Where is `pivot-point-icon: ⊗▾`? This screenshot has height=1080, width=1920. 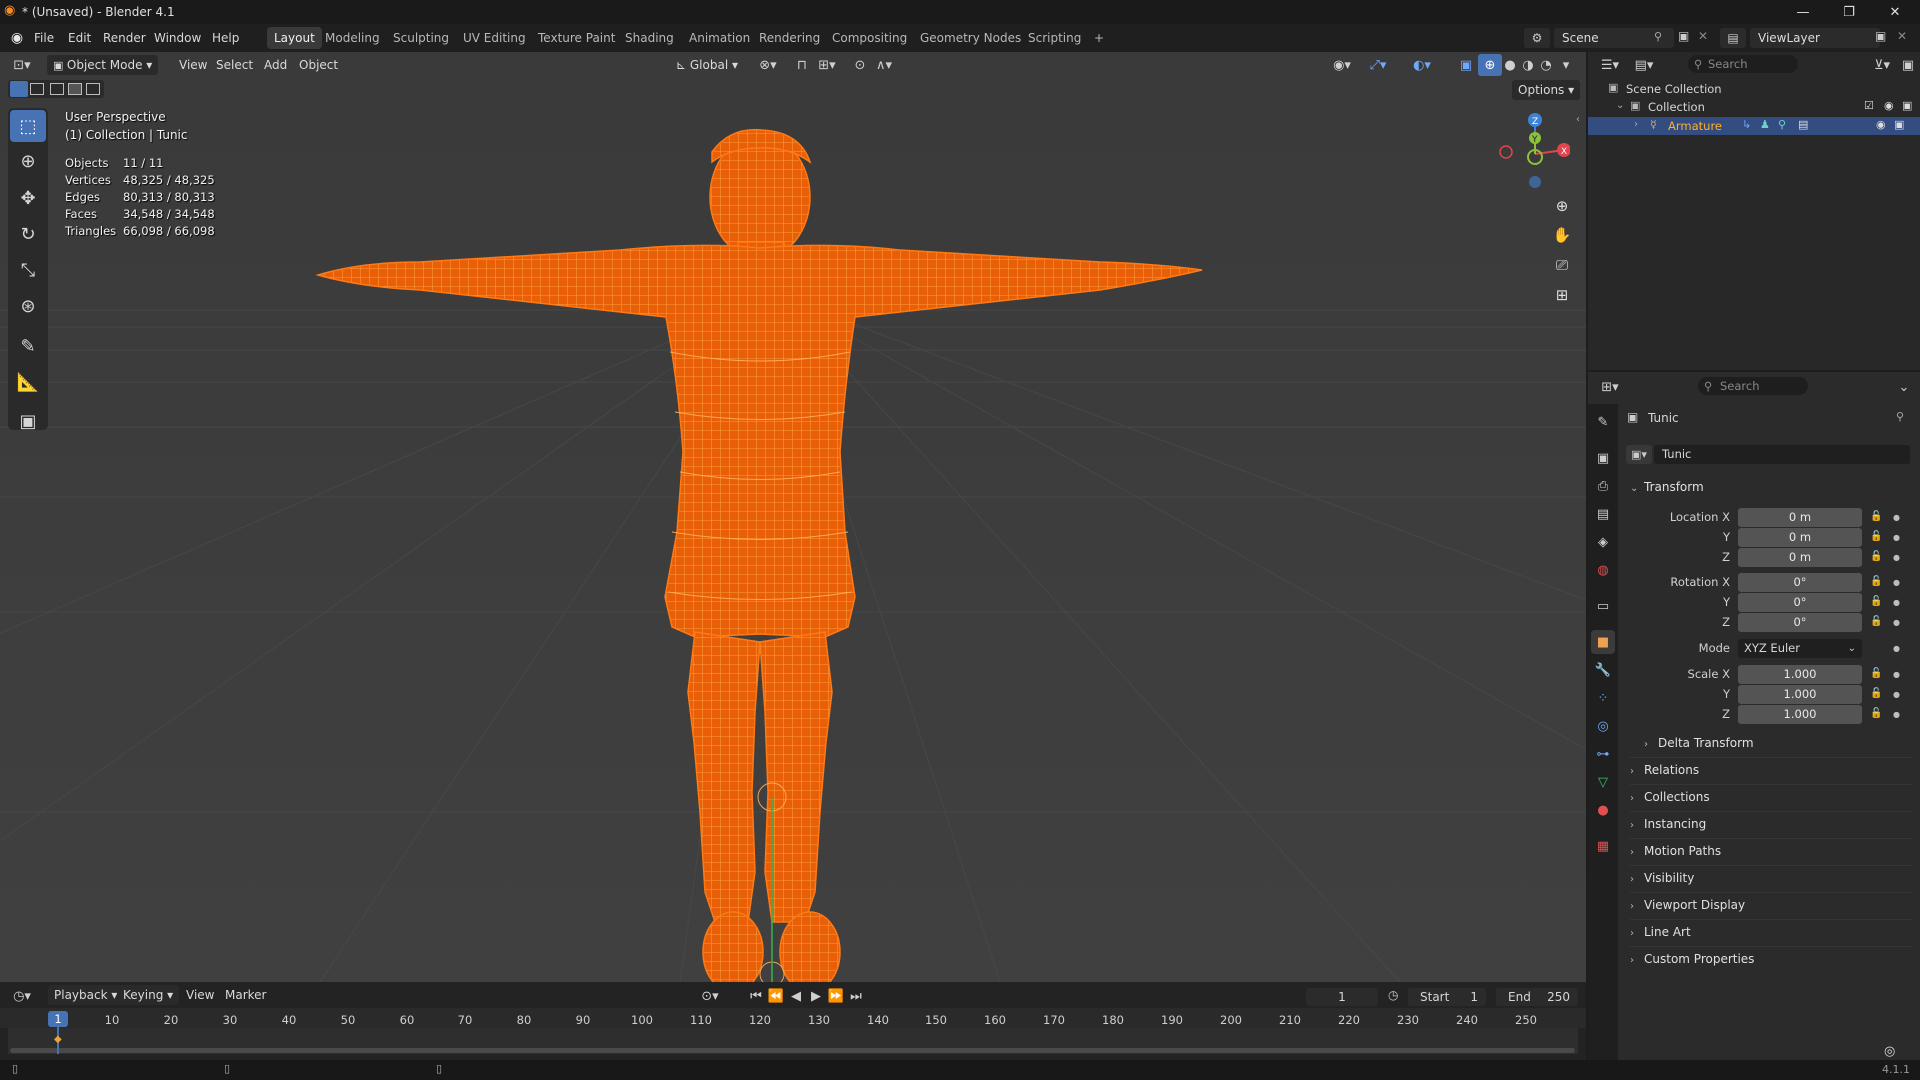 pivot-point-icon: ⊗▾ is located at coordinates (768, 65).